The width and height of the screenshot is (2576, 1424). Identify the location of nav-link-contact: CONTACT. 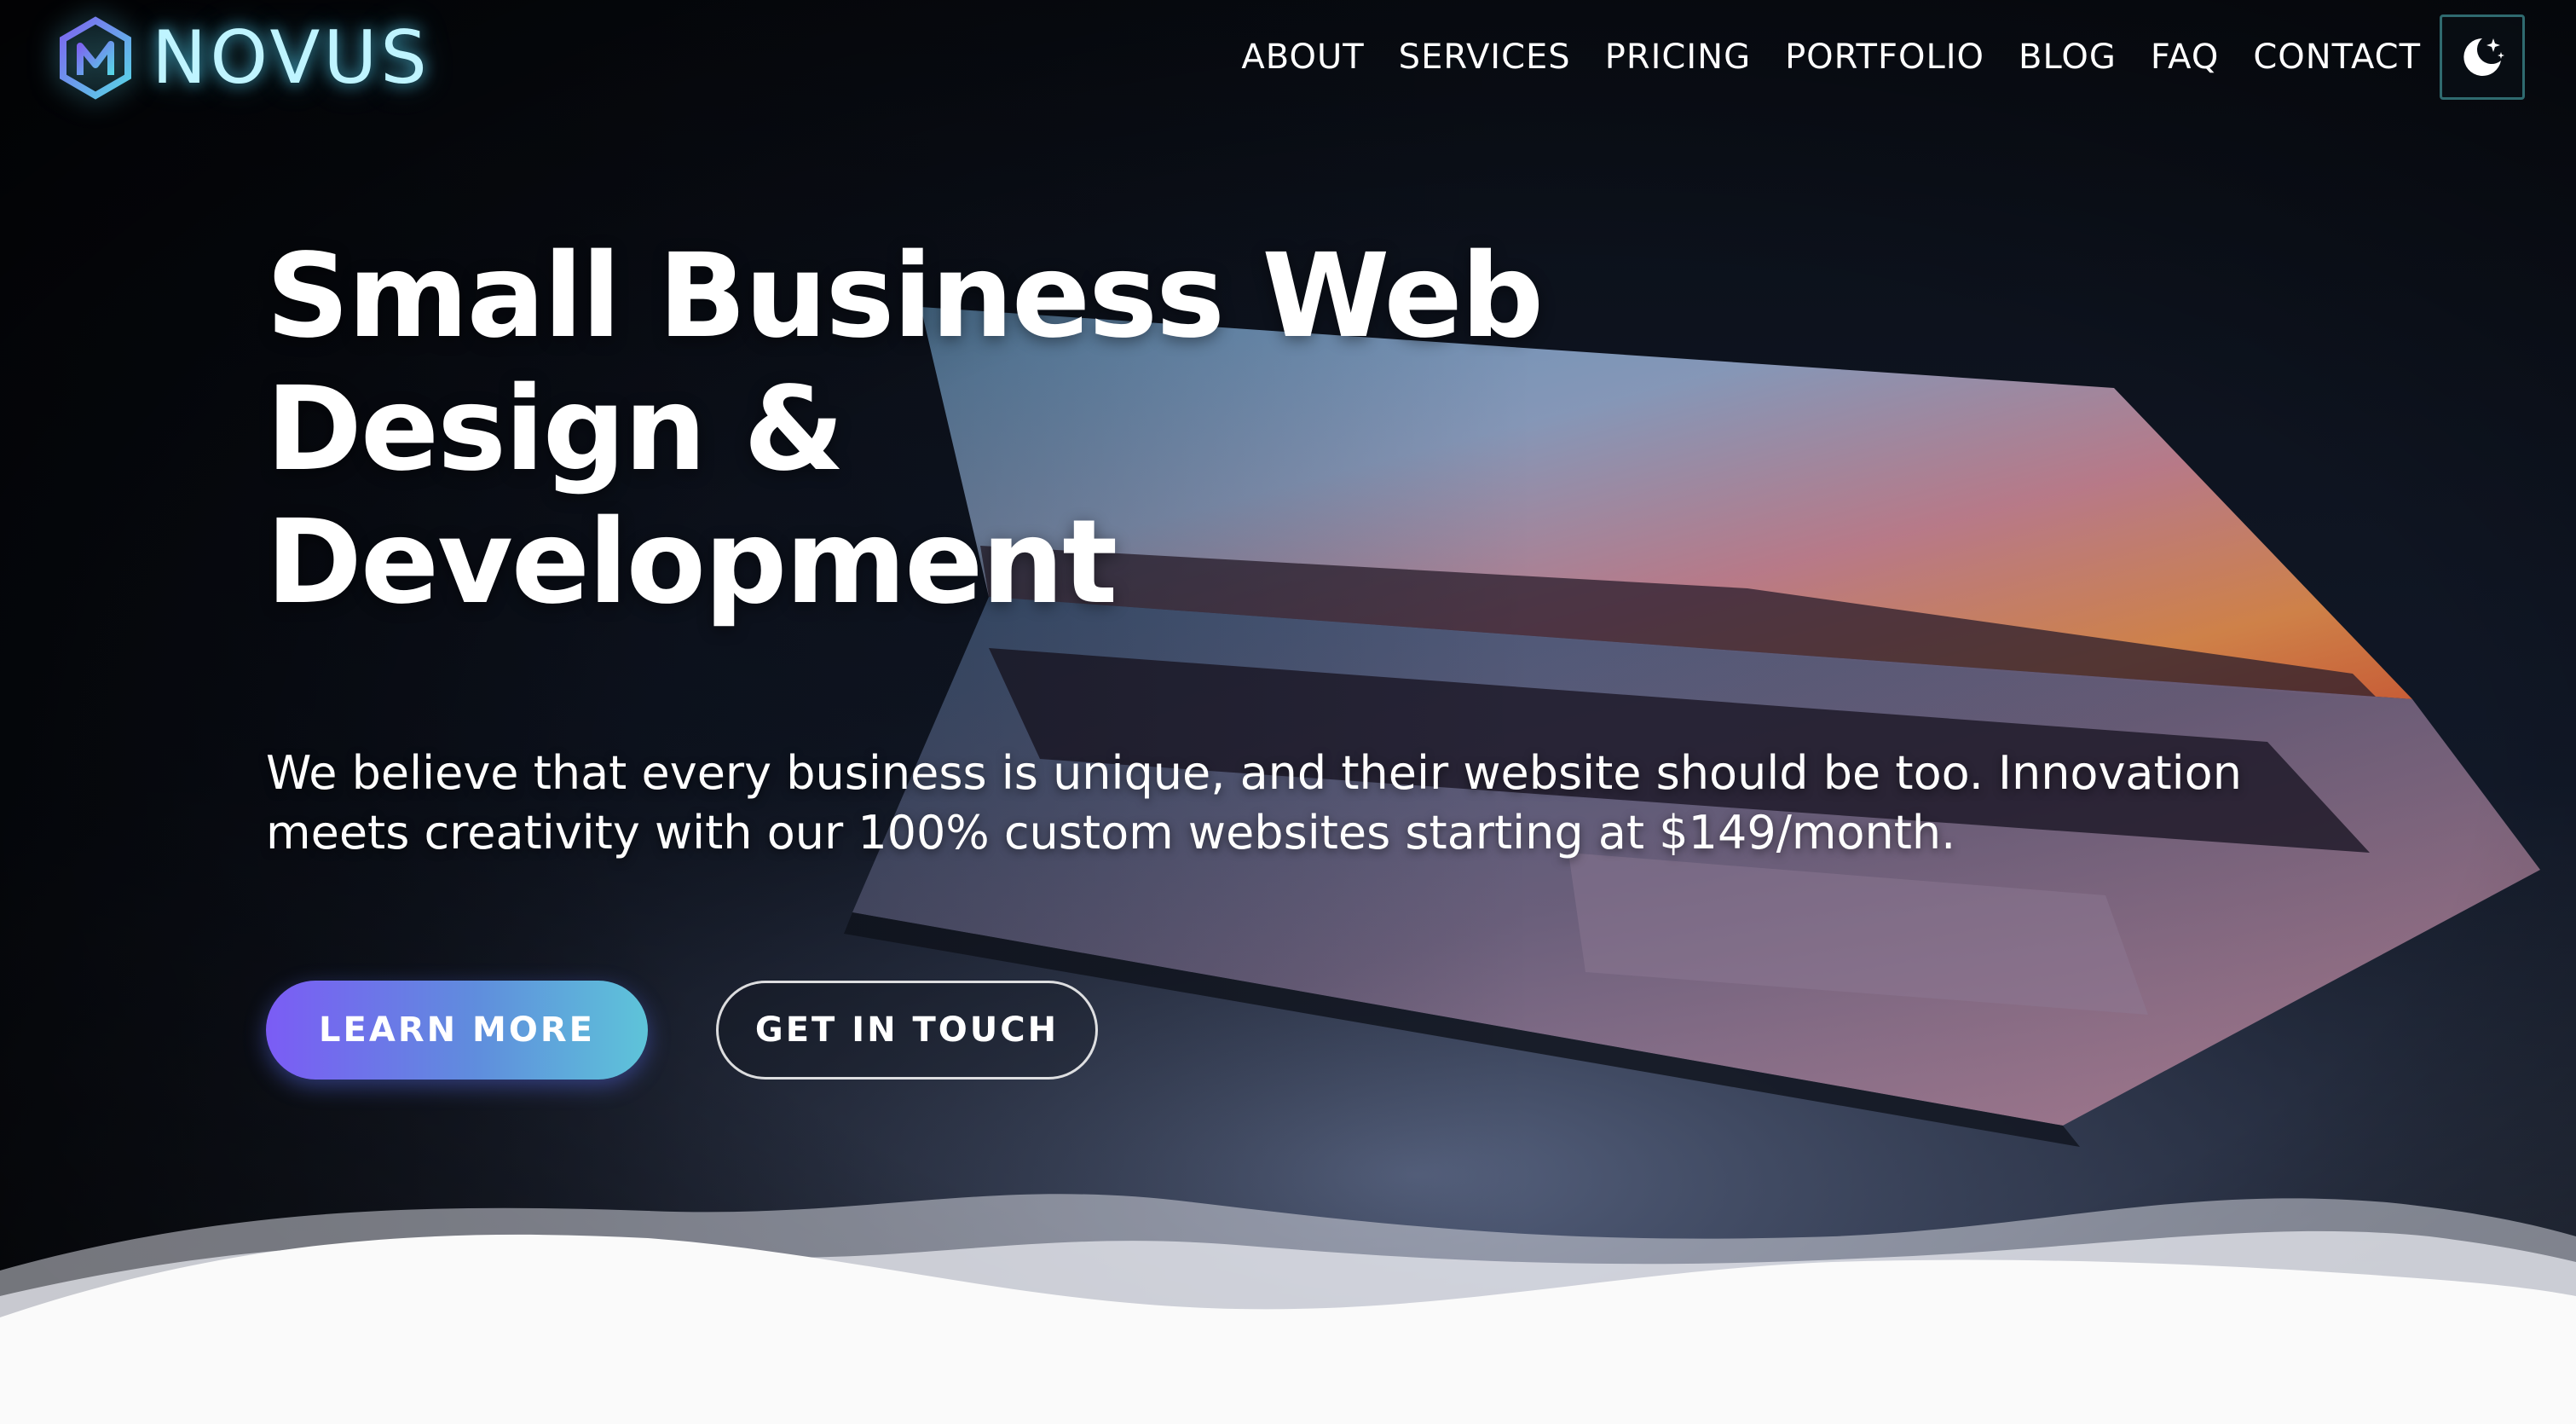
(2337, 57).